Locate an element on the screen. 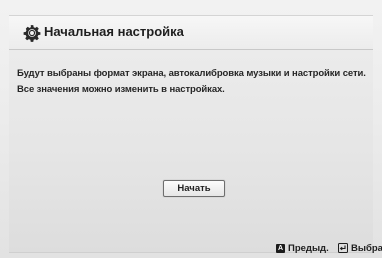 This screenshot has width=382, height=258. dialog-title: Начальная настройка is located at coordinates (114, 31).